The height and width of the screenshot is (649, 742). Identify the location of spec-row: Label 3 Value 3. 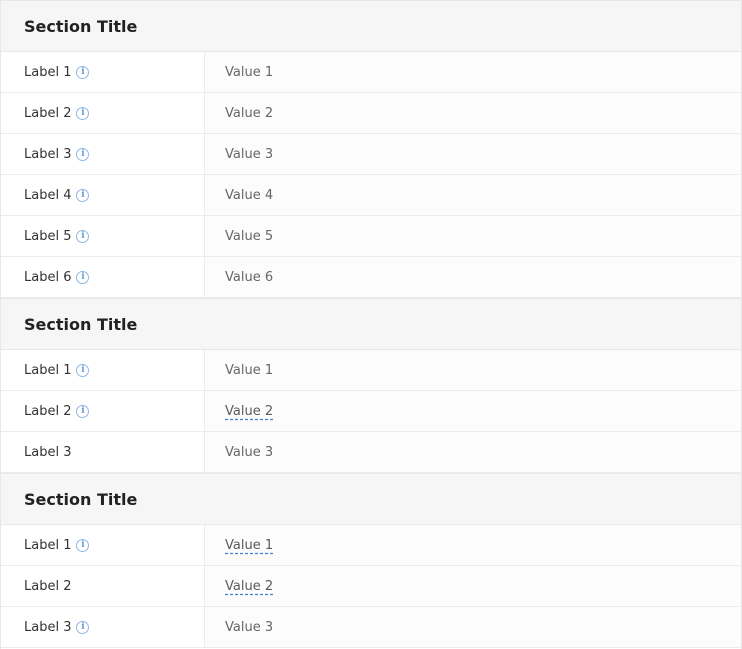
(371, 452).